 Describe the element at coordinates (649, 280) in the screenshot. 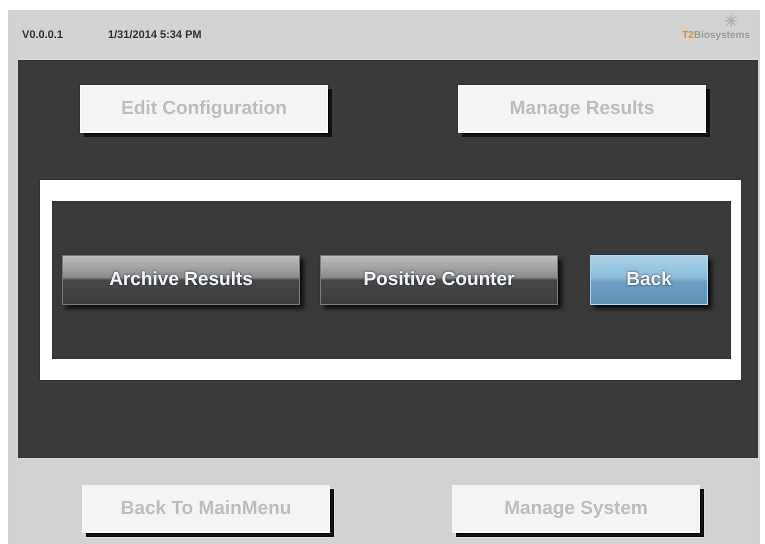

I see `dialog-button: Back` at that location.